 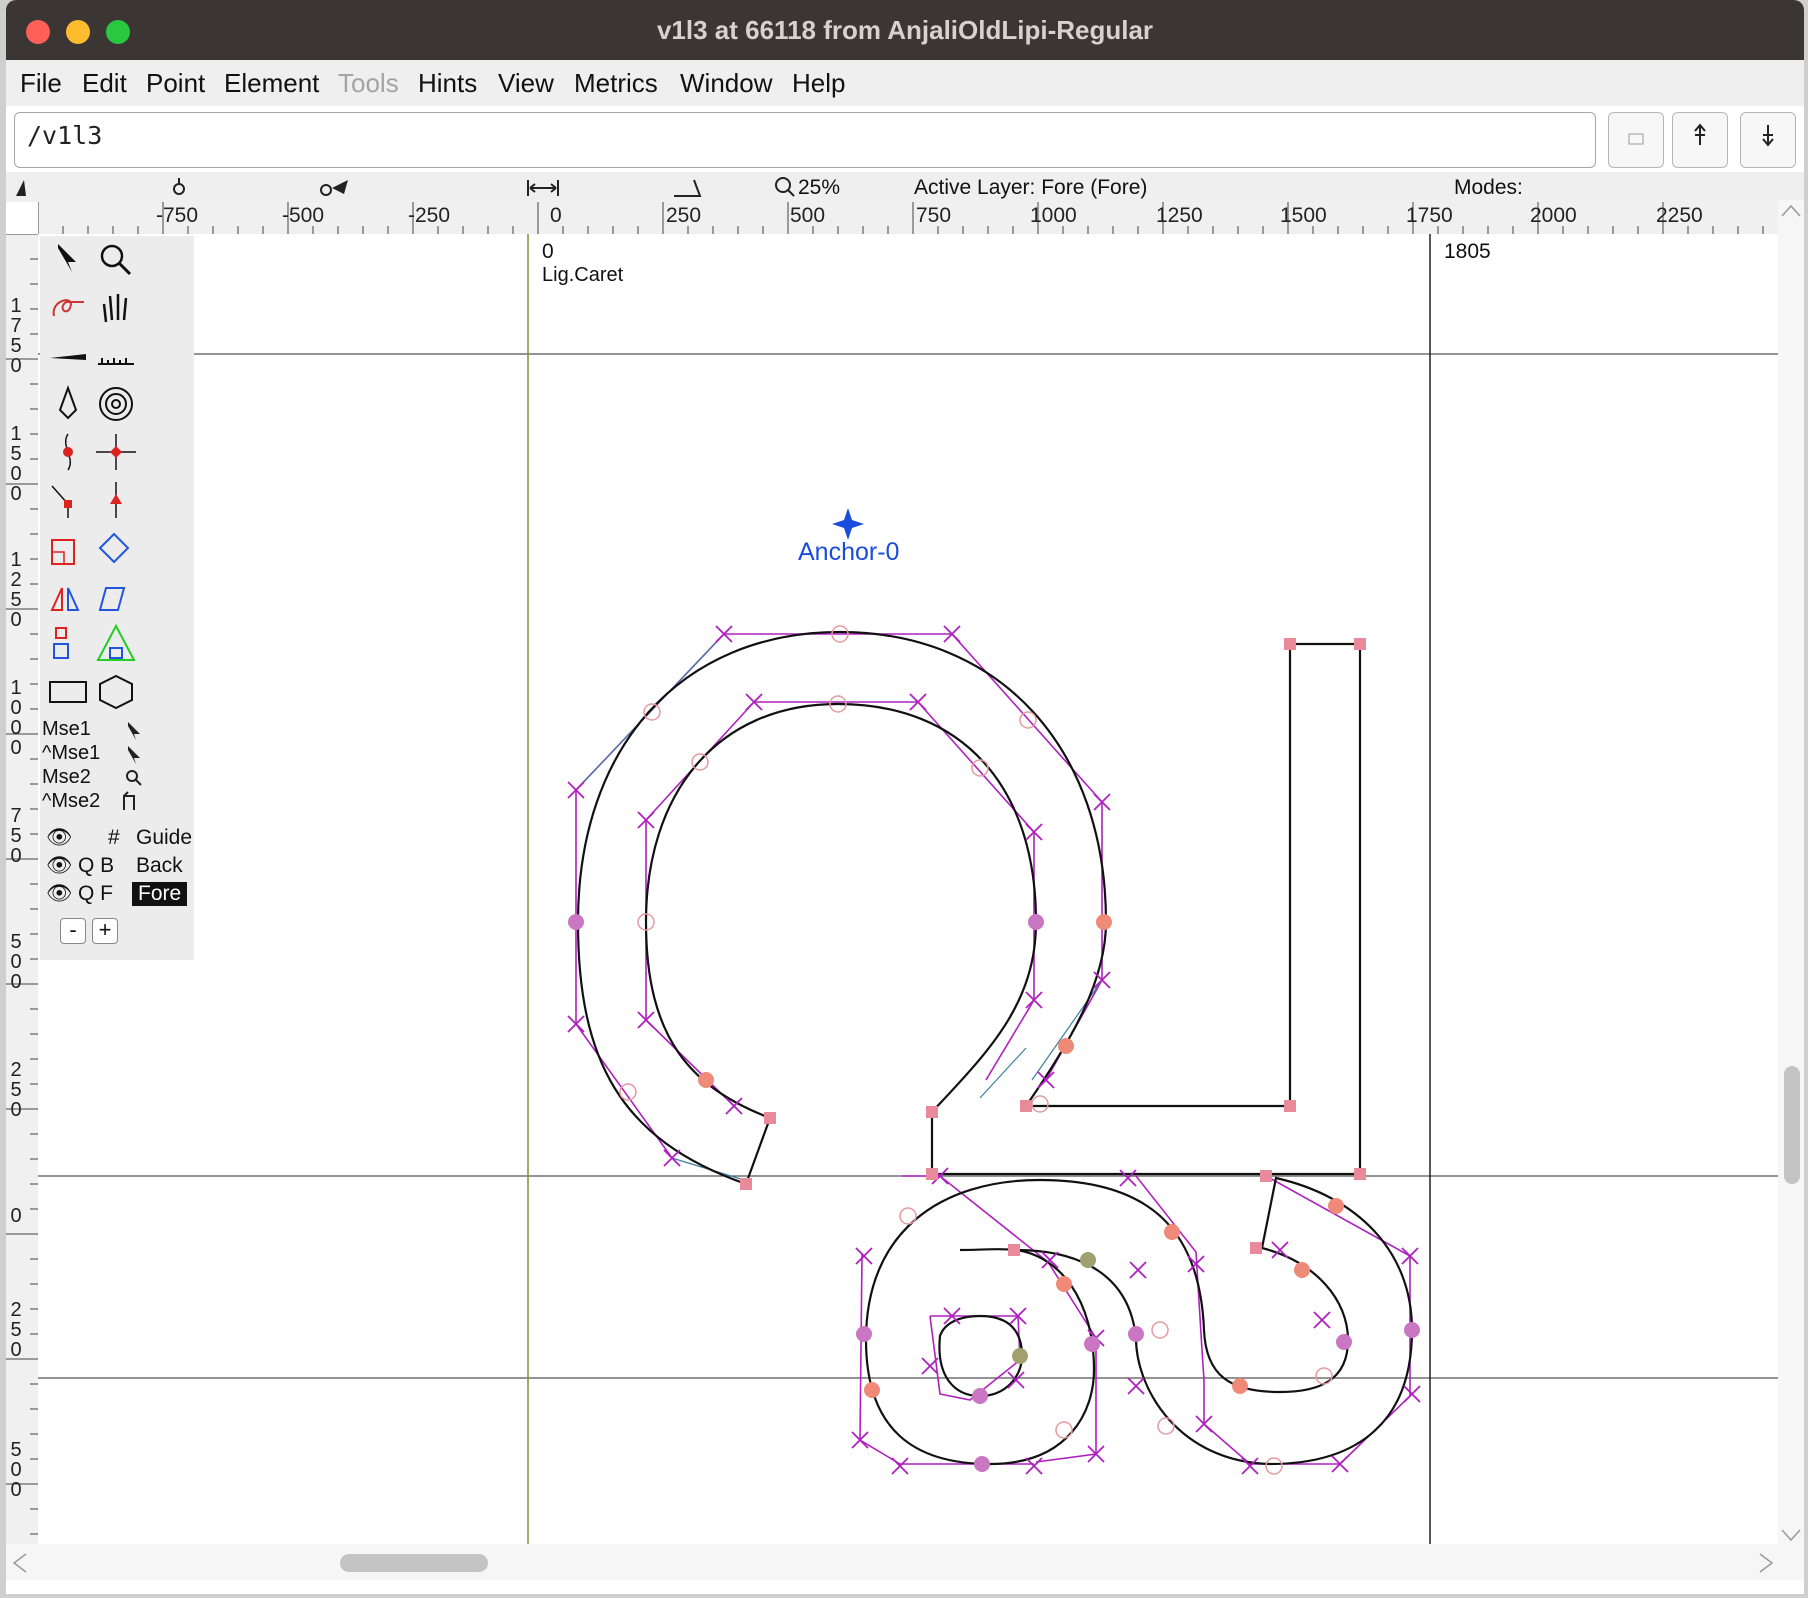 I want to click on menu-window: Window, so click(x=726, y=83).